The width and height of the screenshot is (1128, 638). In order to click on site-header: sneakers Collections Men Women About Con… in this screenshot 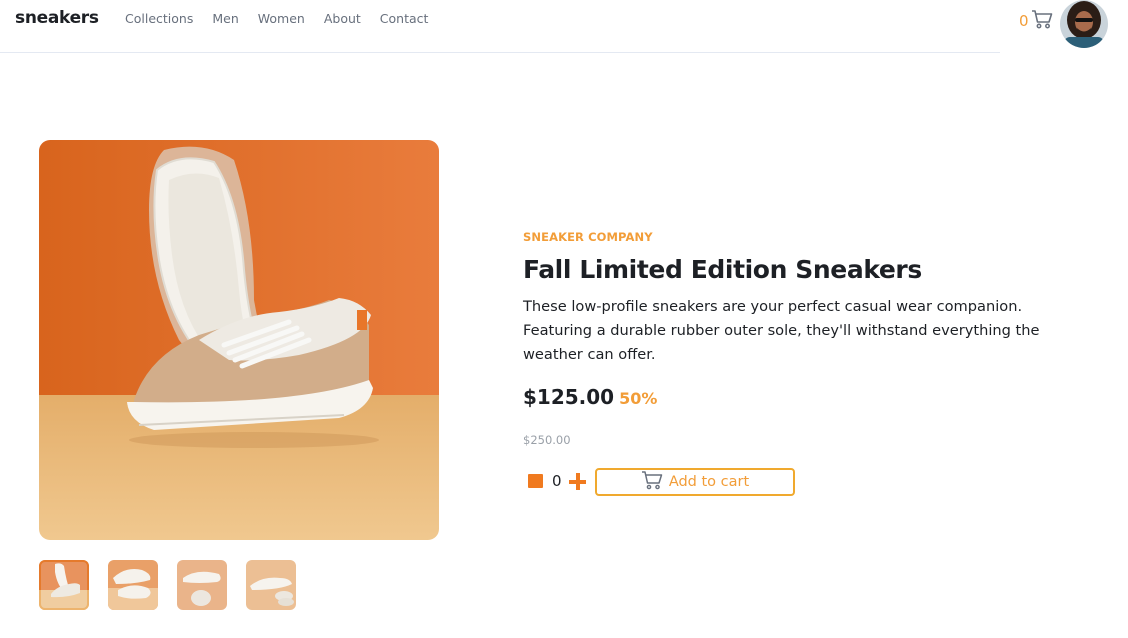, I will do `click(500, 26)`.